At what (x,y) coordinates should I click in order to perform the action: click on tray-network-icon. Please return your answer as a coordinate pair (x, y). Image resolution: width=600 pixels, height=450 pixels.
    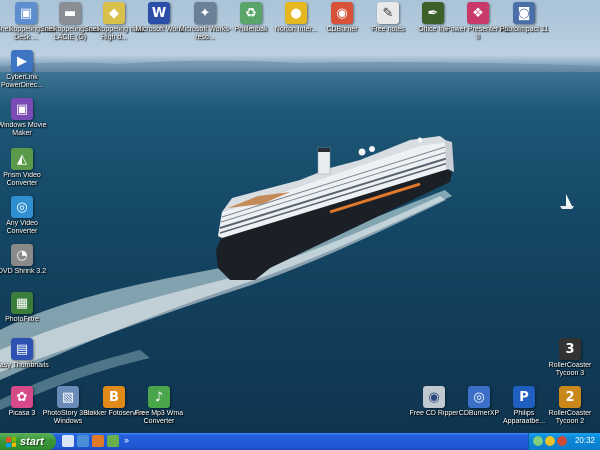
    Looking at the image, I should click on (538, 441).